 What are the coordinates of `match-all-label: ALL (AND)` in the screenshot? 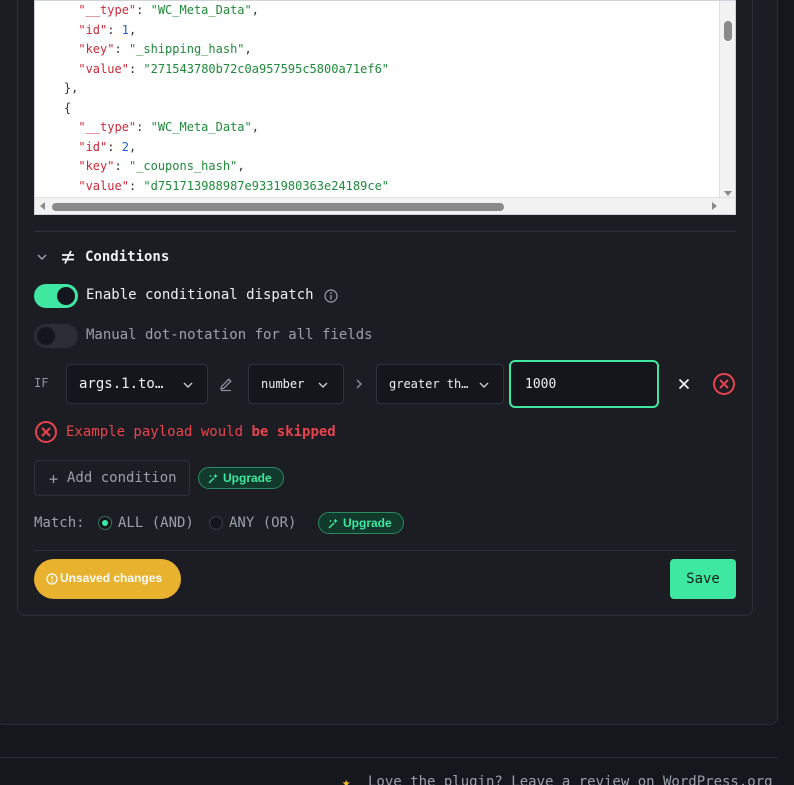 It's located at (156, 523).